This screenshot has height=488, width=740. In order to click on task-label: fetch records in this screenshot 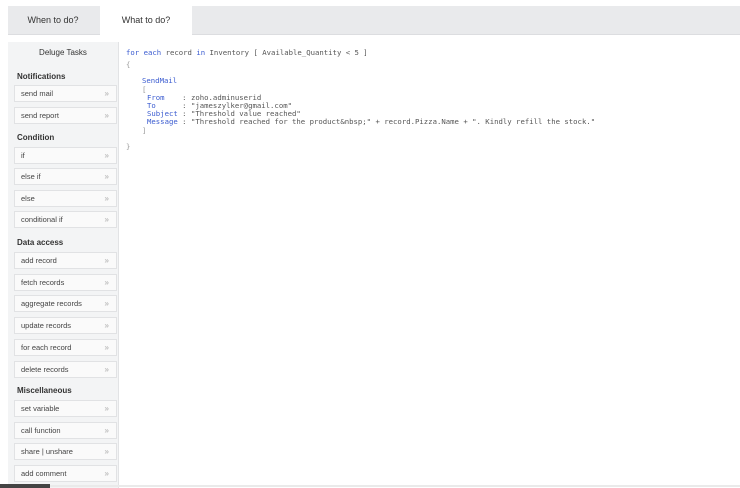, I will do `click(43, 282)`.